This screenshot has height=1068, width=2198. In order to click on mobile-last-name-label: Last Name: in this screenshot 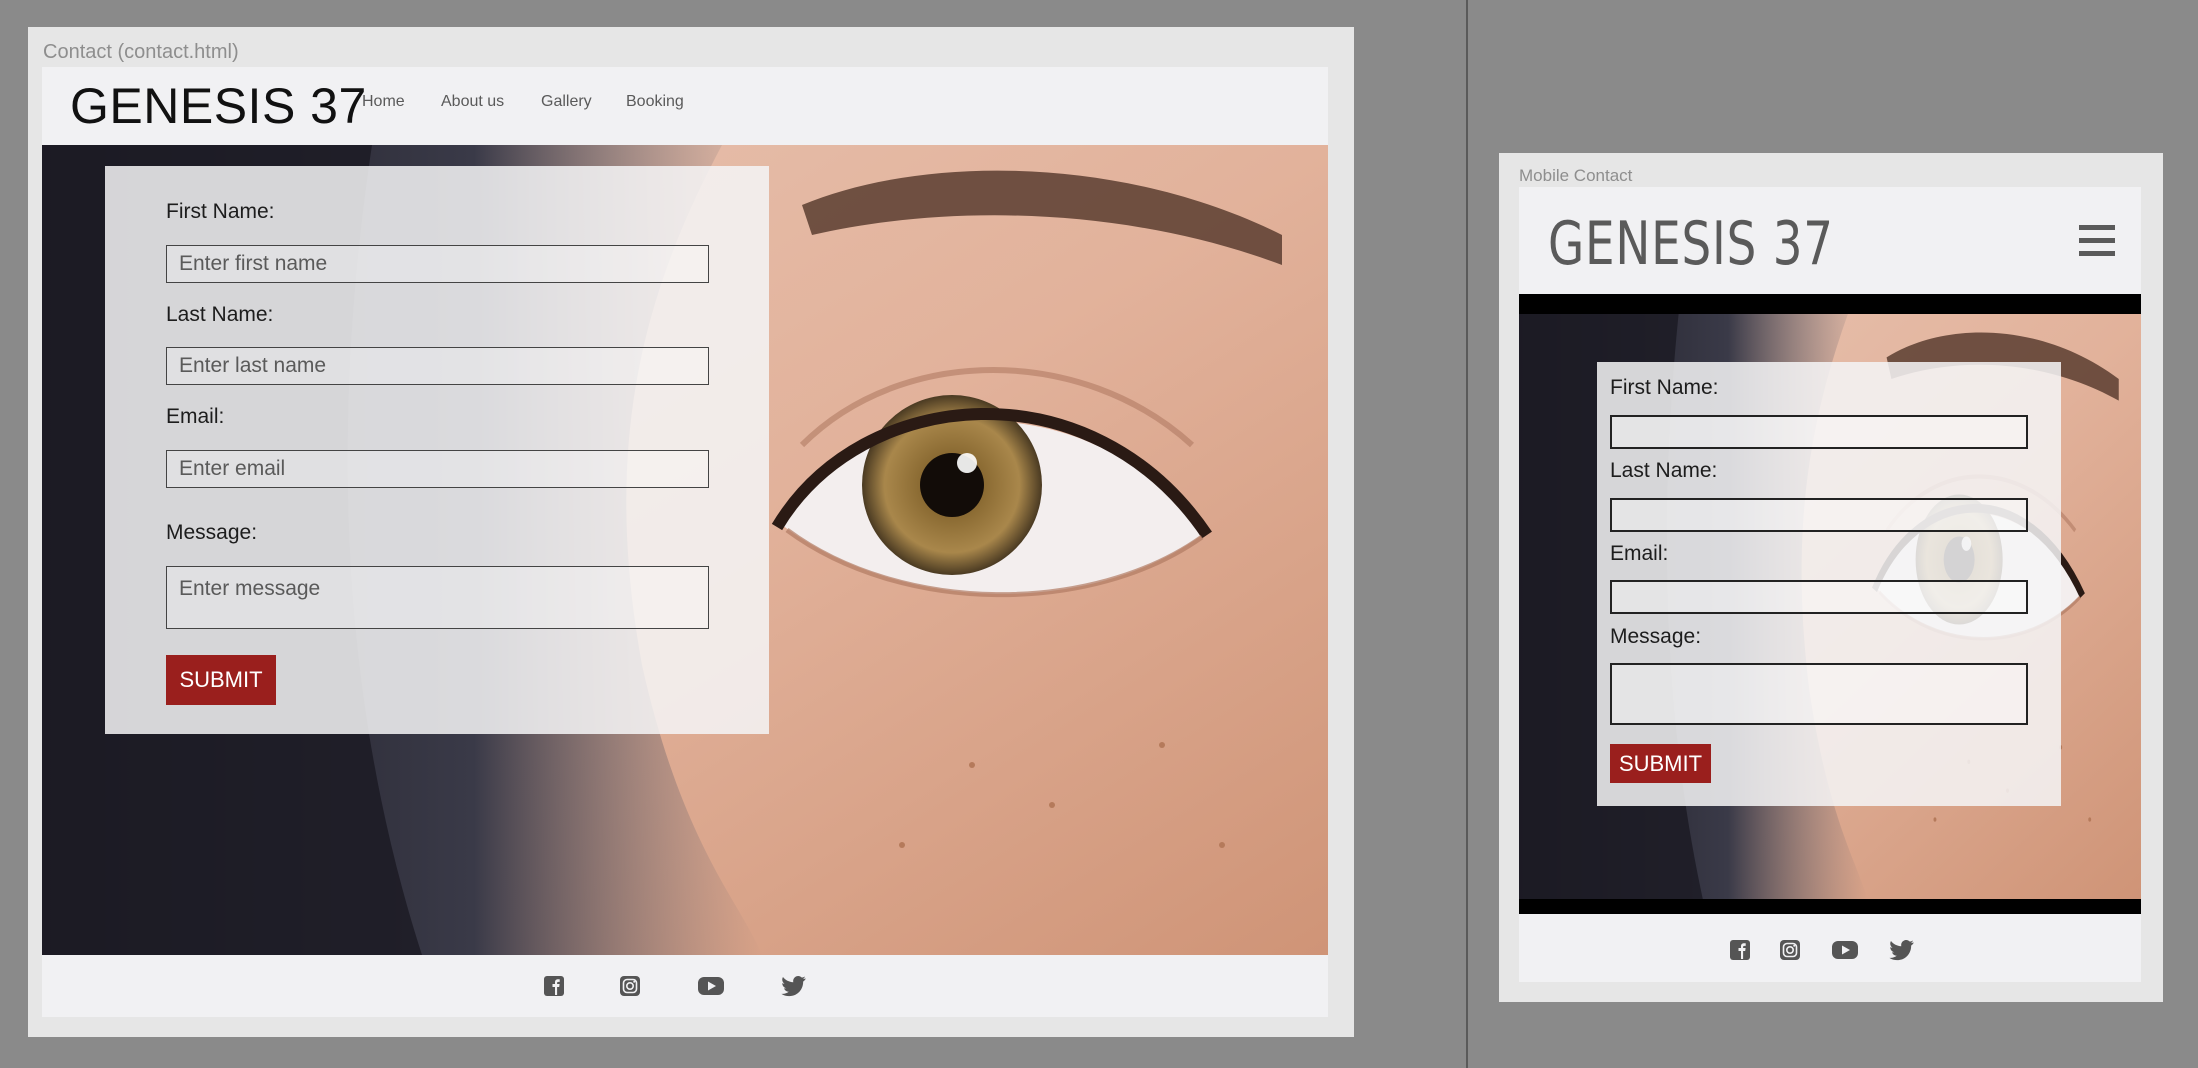, I will do `click(1664, 470)`.